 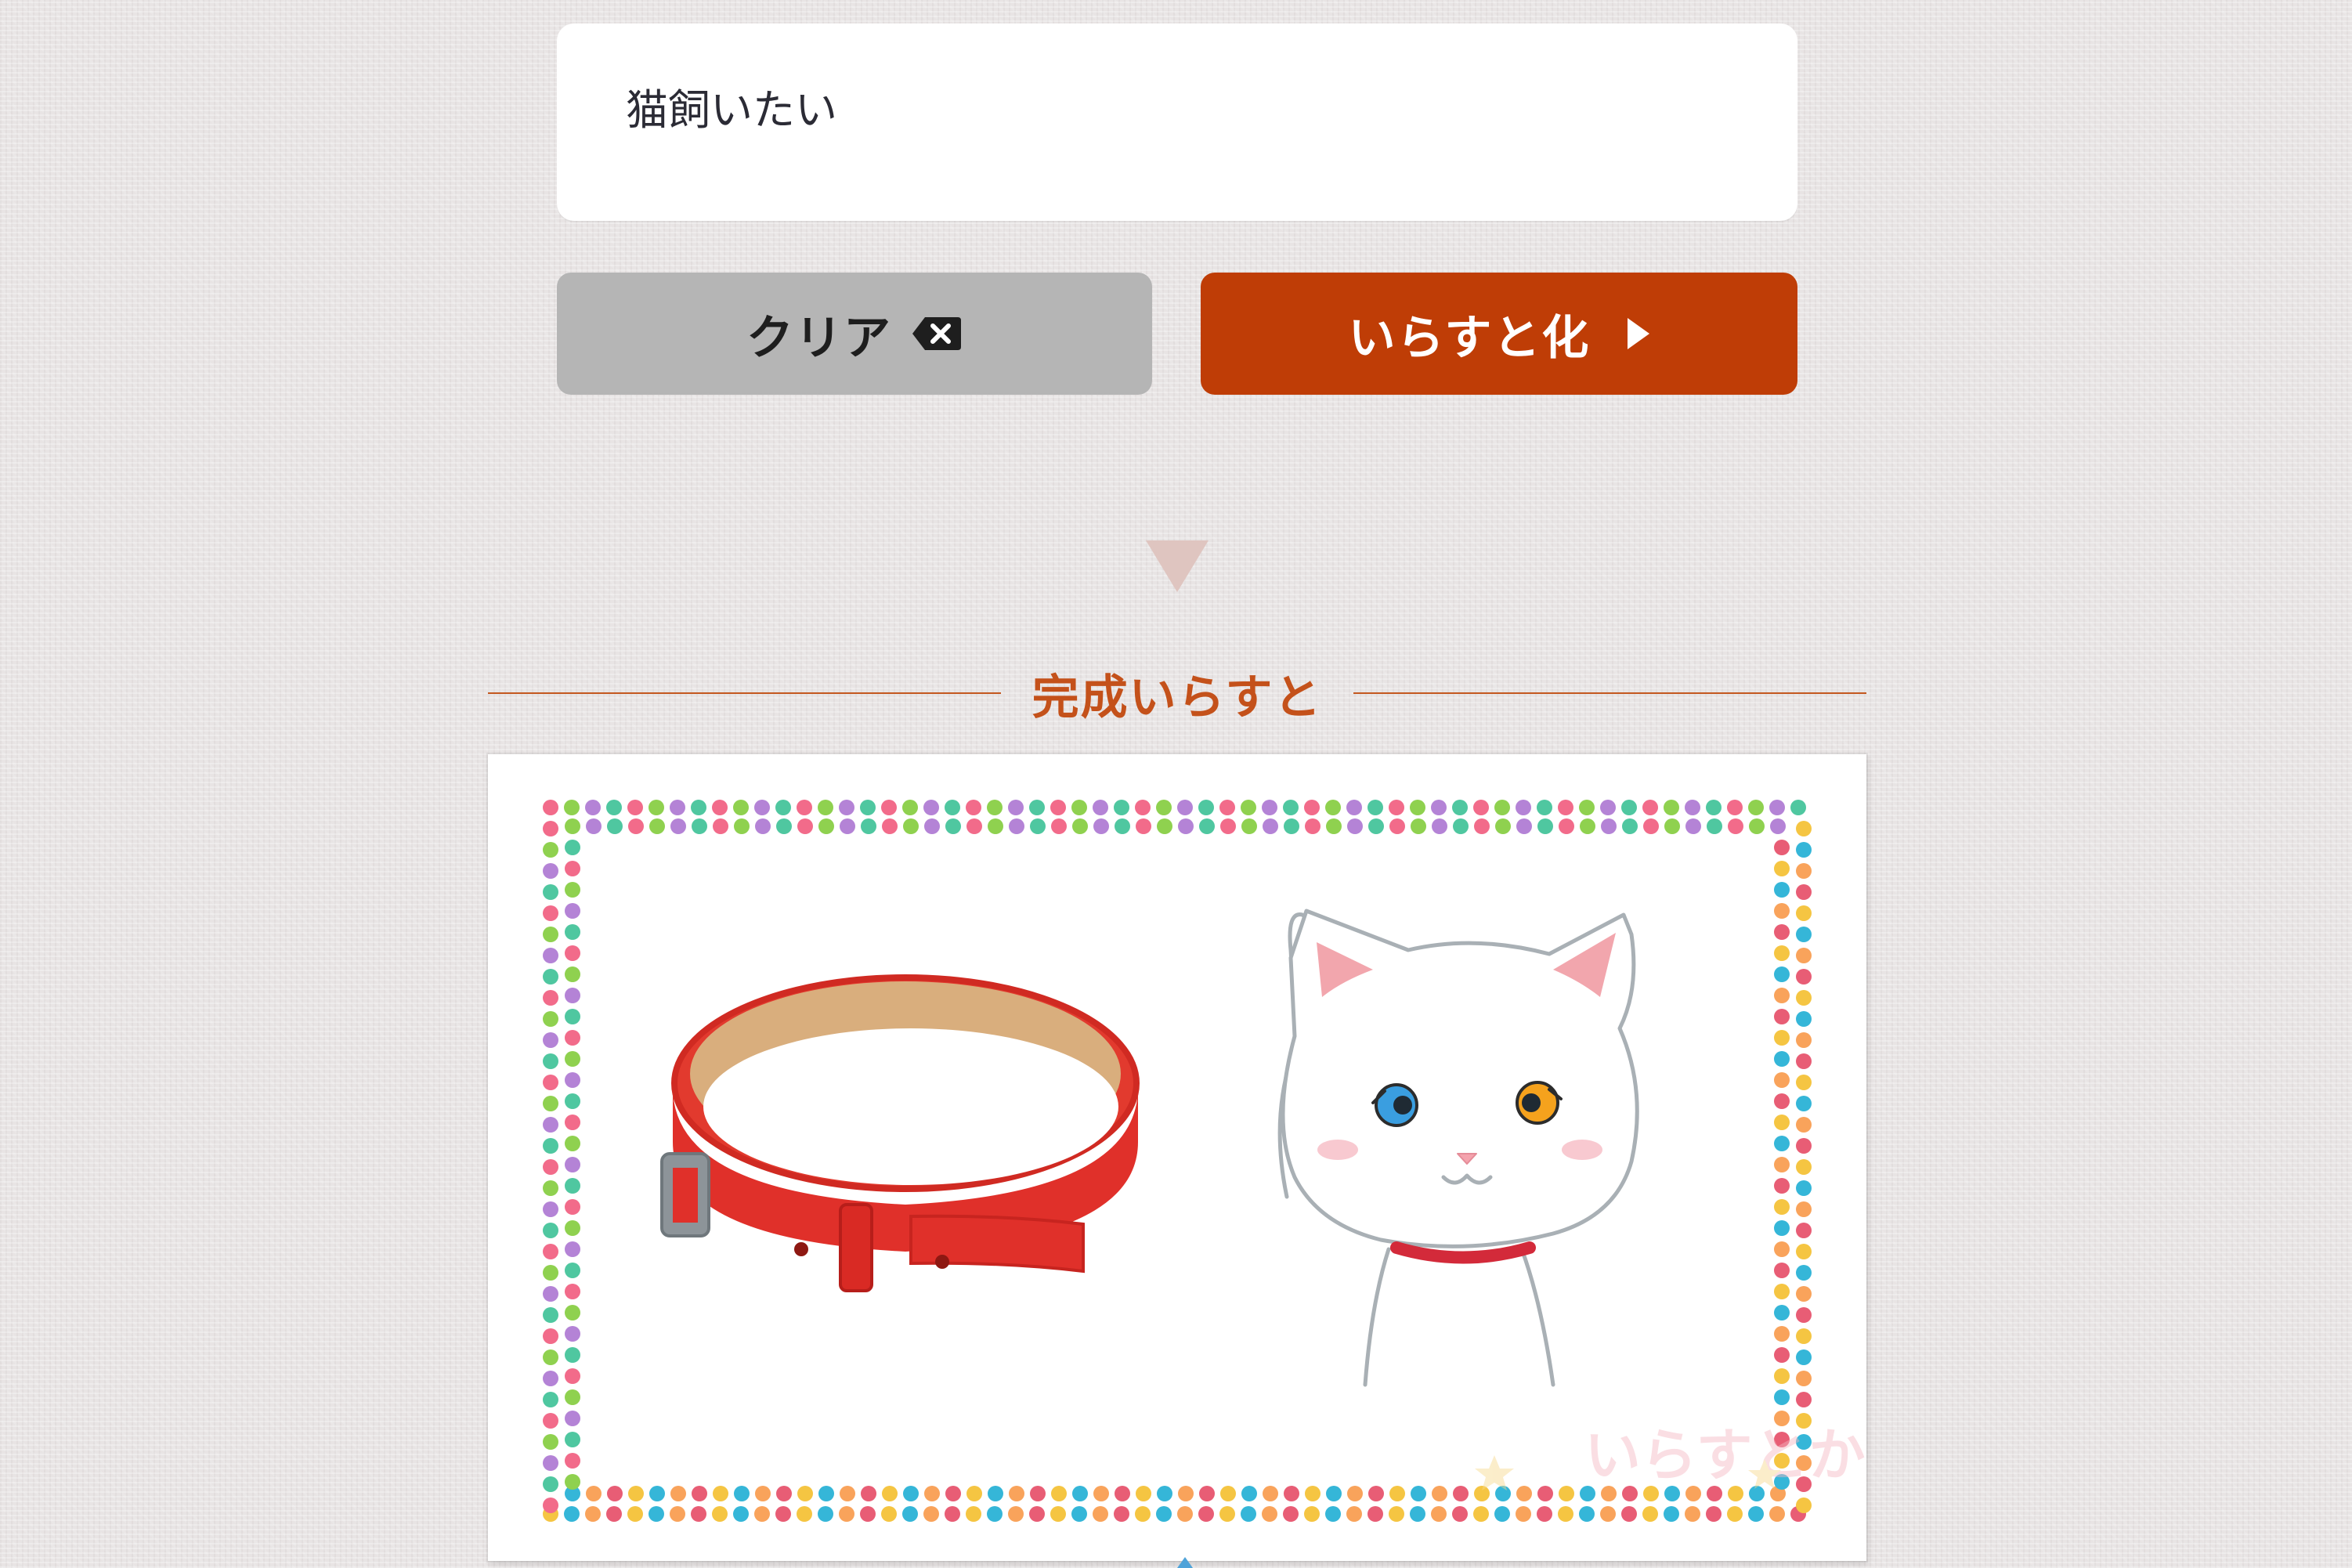 I want to click on result-heading-text: 完成いらすと, so click(x=1177, y=697).